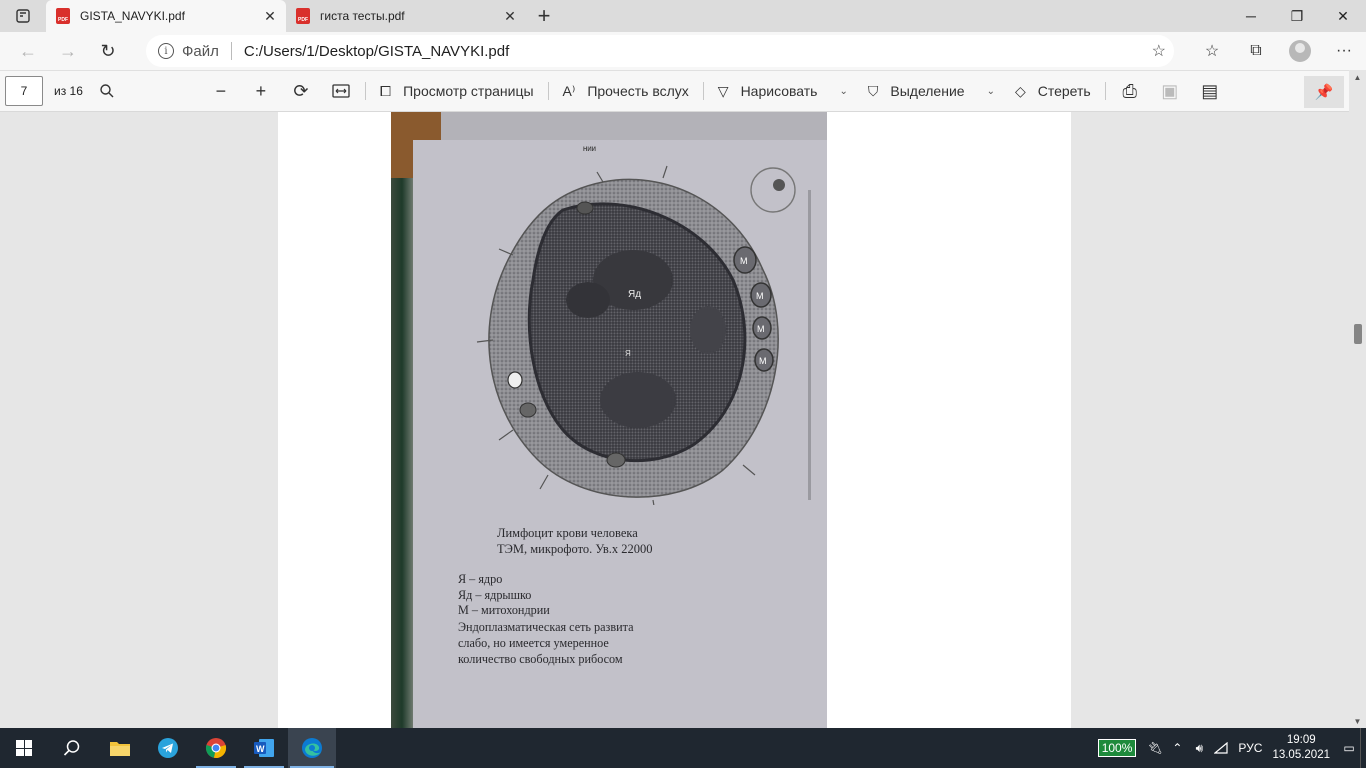  Describe the element at coordinates (28, 51) in the screenshot. I see `back-button: ←` at that location.